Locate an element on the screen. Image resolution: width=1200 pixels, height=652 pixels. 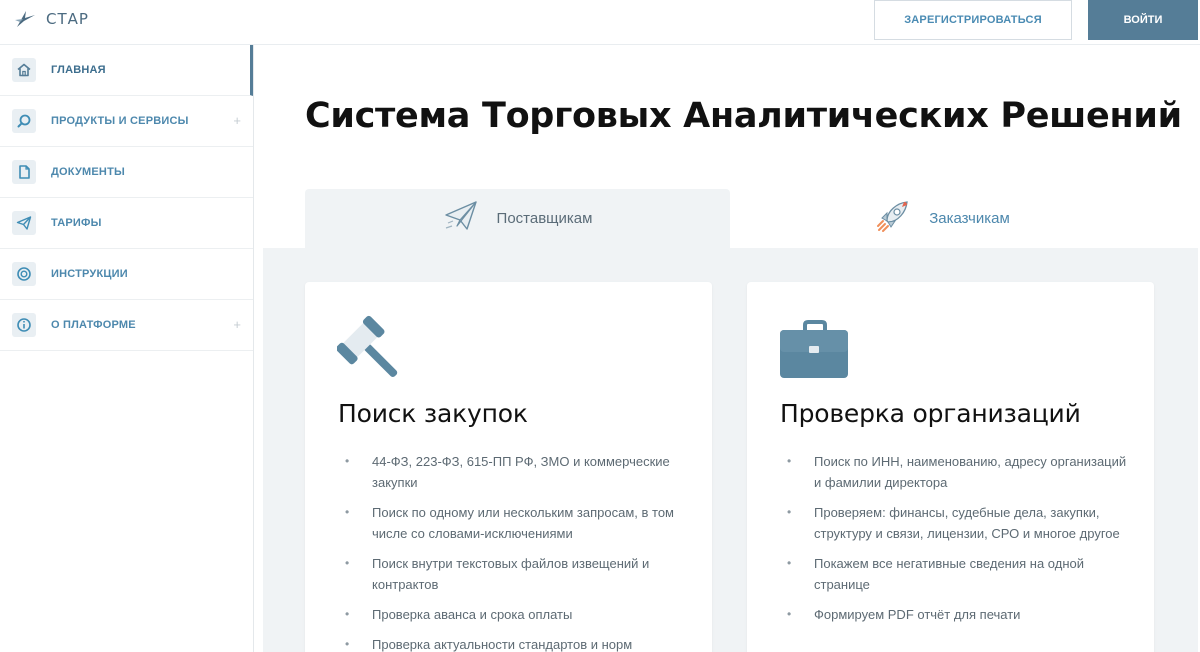
sidebar-item-about: О ПЛАТФОРМЕ + is located at coordinates (126, 325).